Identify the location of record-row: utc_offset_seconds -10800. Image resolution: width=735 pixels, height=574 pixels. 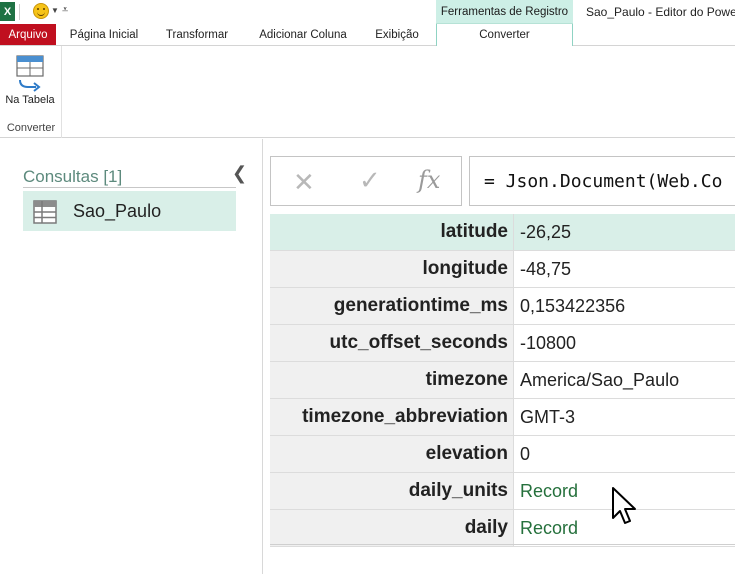
(502, 343).